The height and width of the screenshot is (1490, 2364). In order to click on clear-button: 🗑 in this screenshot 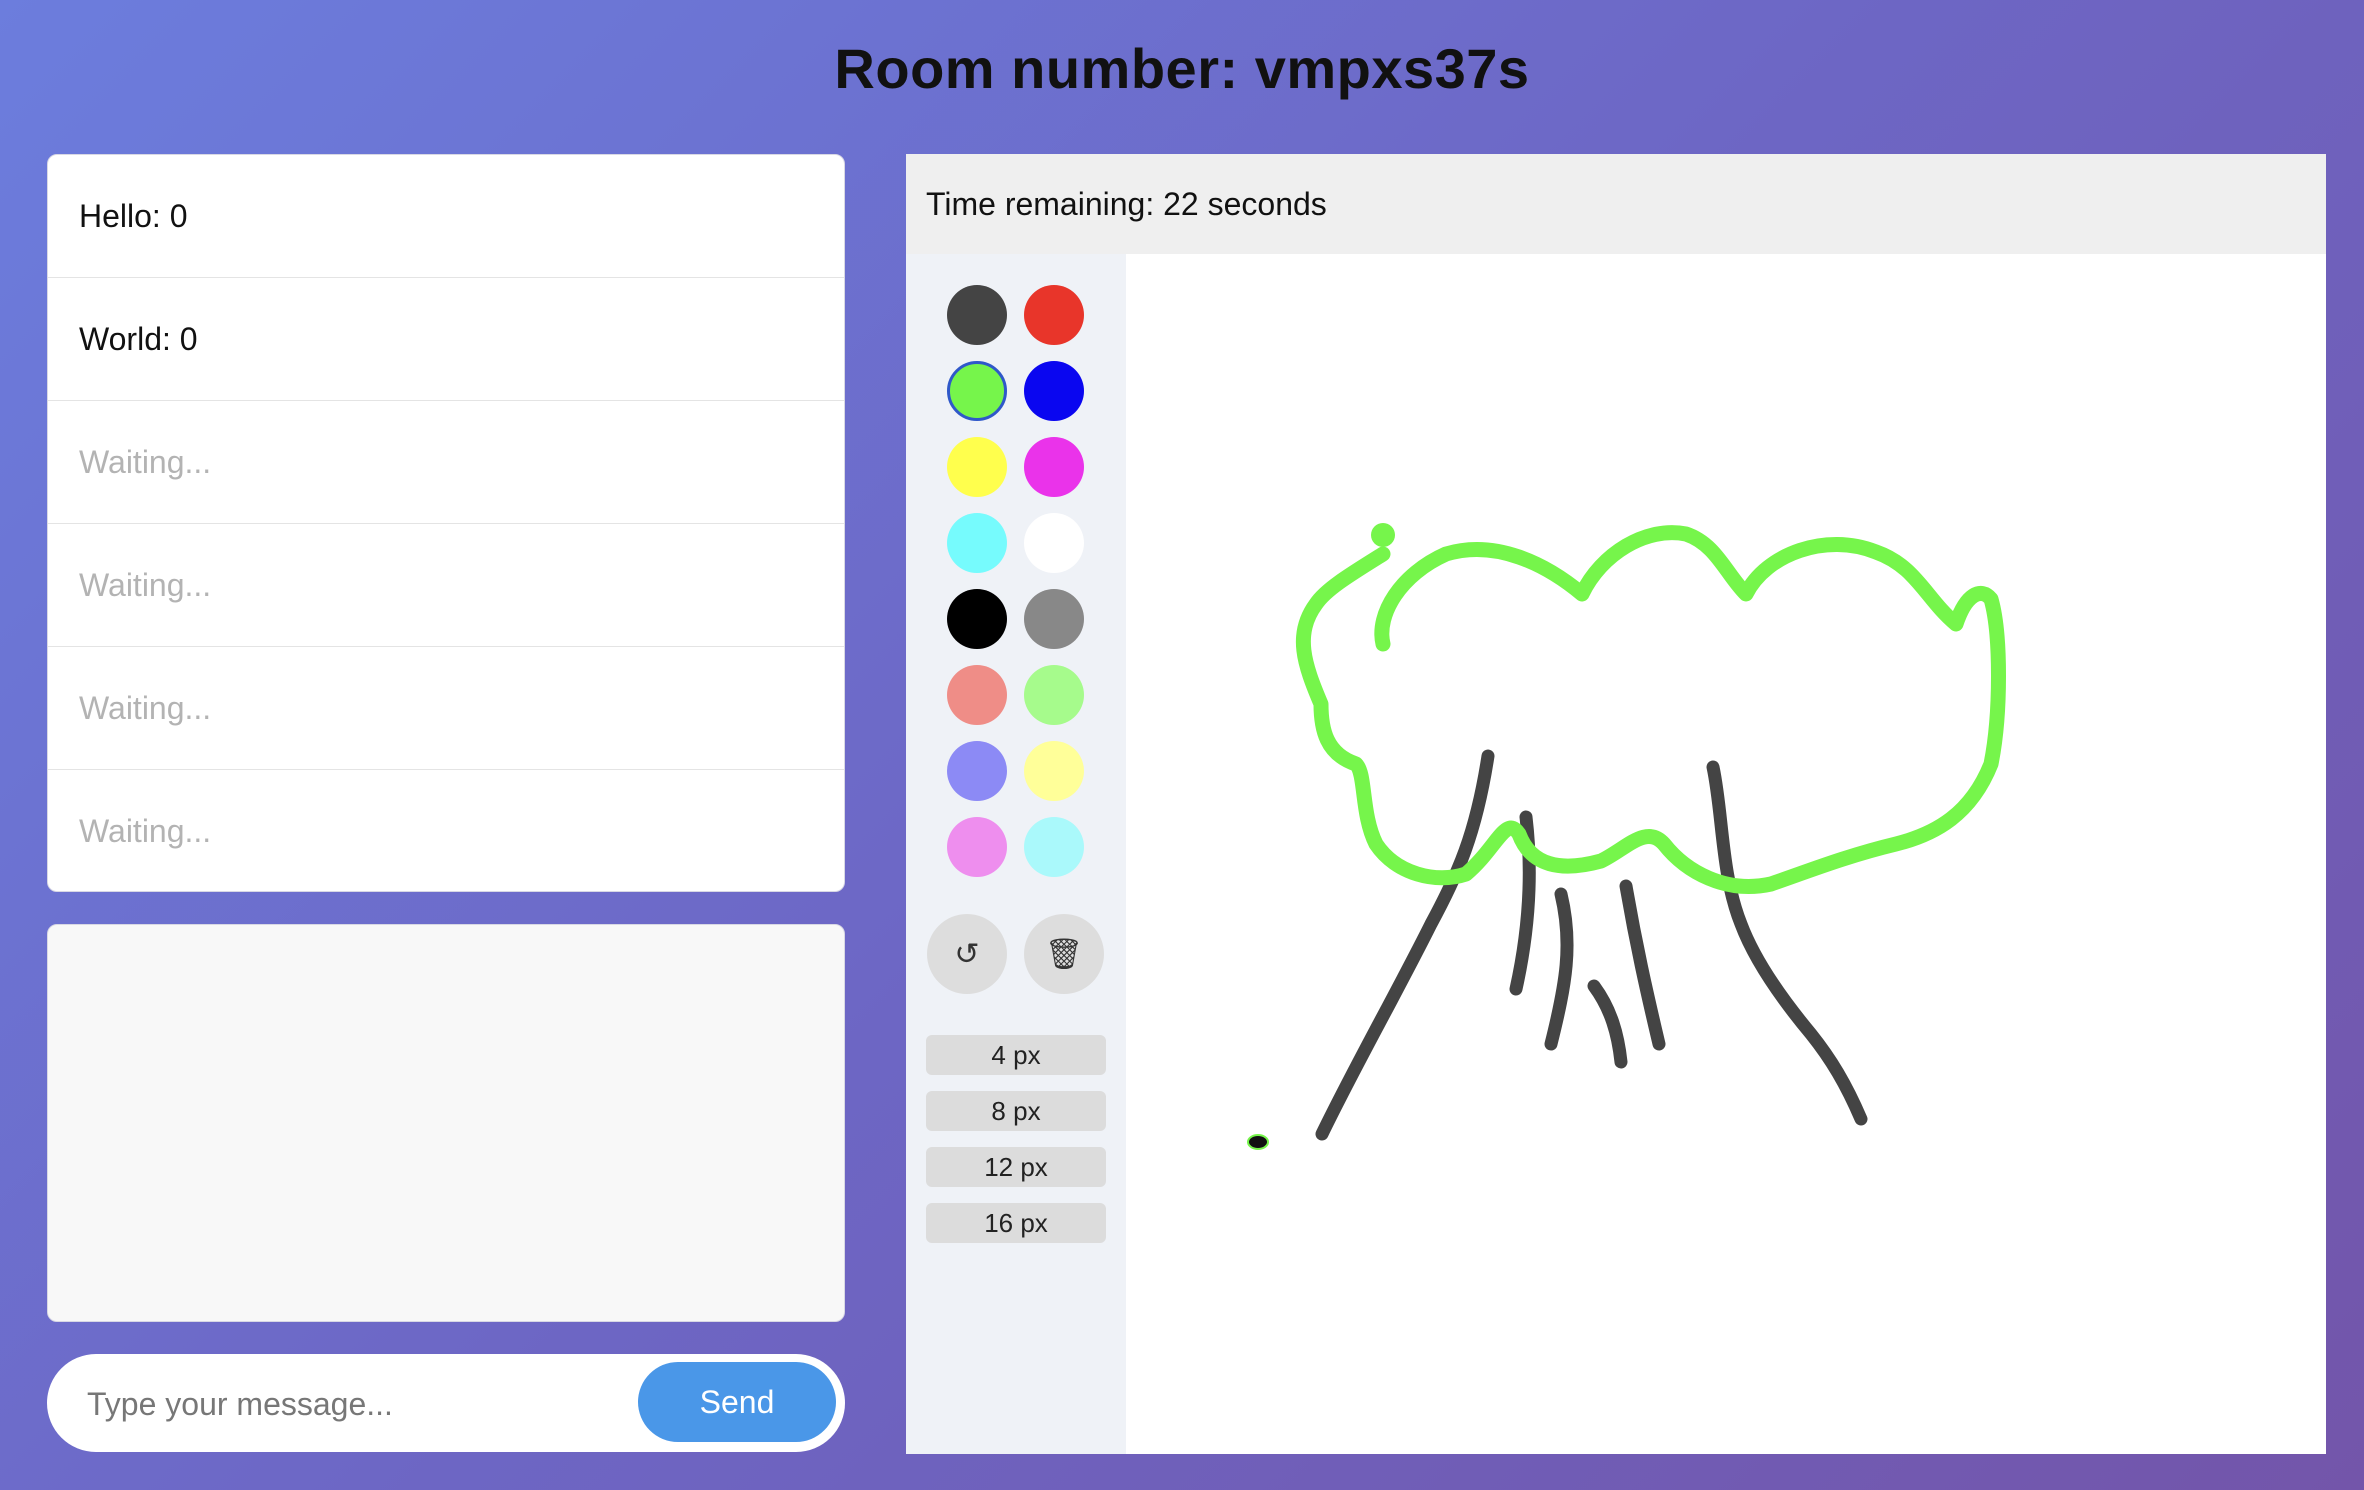, I will do `click(1064, 954)`.